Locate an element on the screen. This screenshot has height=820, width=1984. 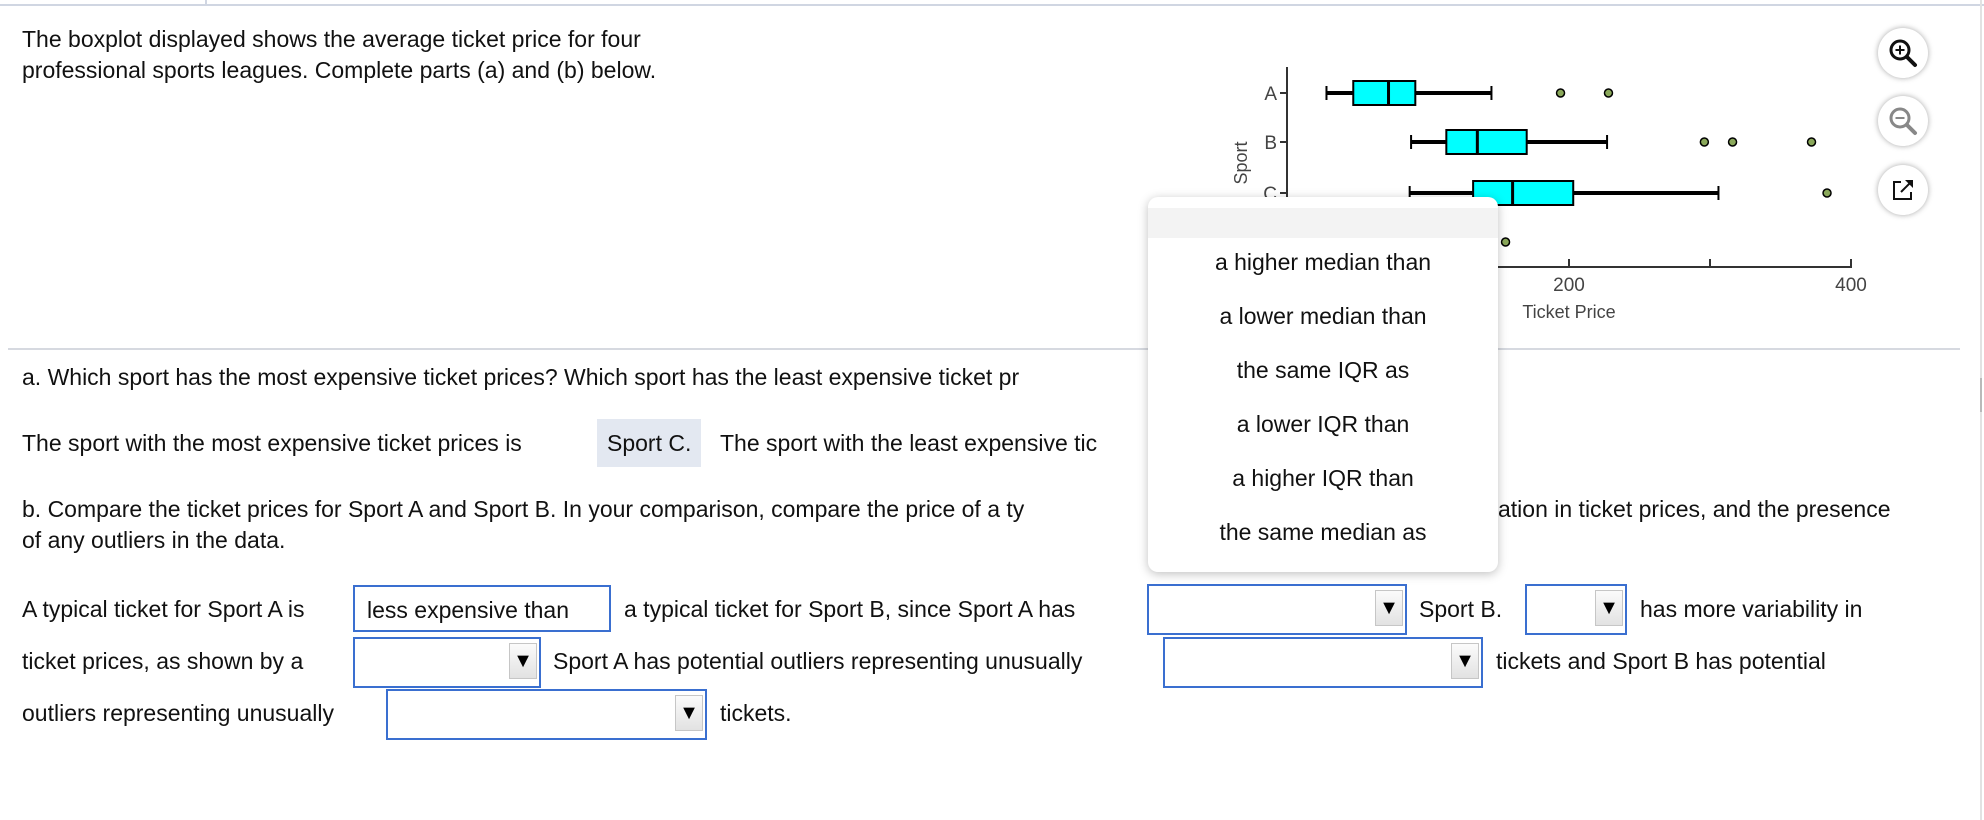
dropdown-option-blank is located at coordinates (1323, 223).